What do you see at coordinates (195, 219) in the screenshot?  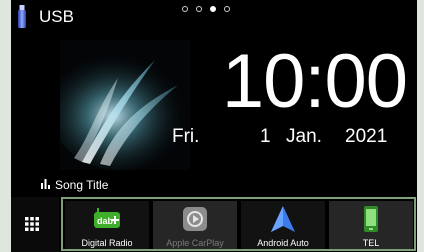 I see `carplay-icon` at bounding box center [195, 219].